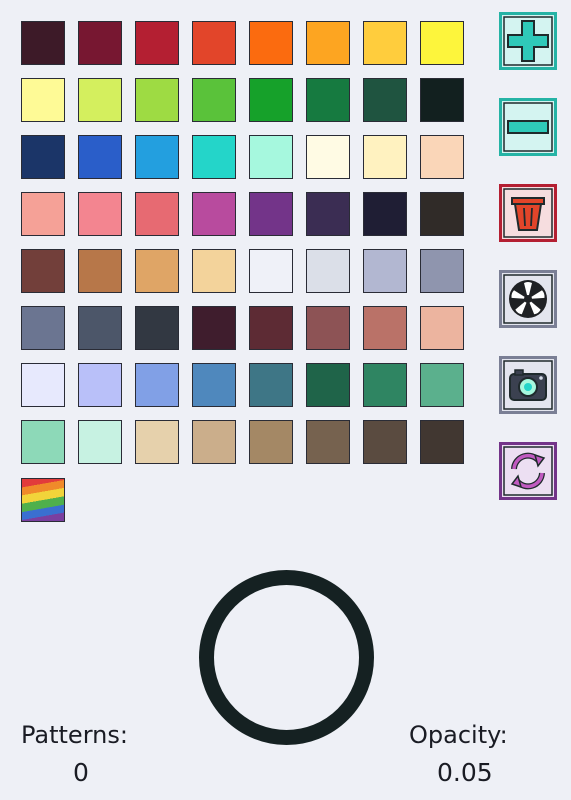 This screenshot has height=800, width=571. I want to click on fan-button, so click(528, 299).